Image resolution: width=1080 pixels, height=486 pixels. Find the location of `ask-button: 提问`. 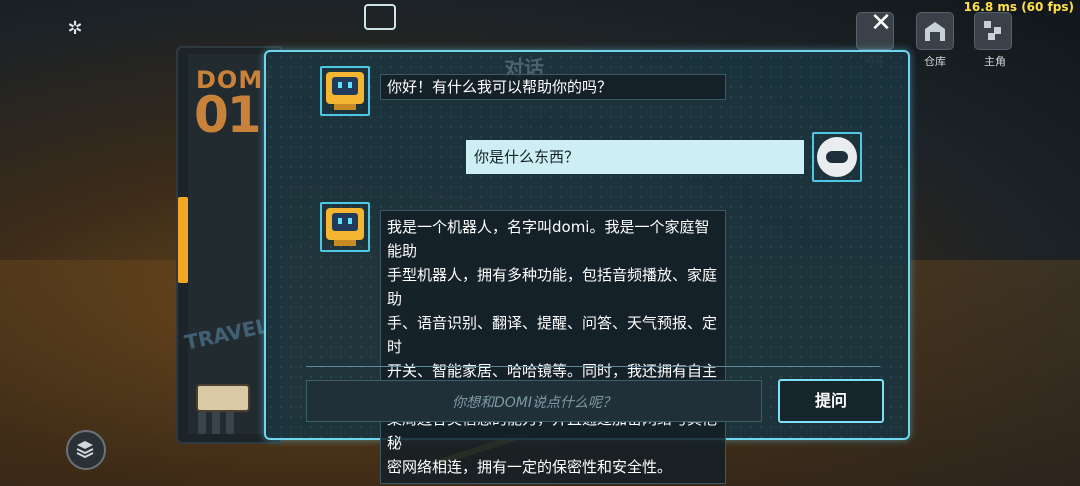

ask-button: 提问 is located at coordinates (831, 401).